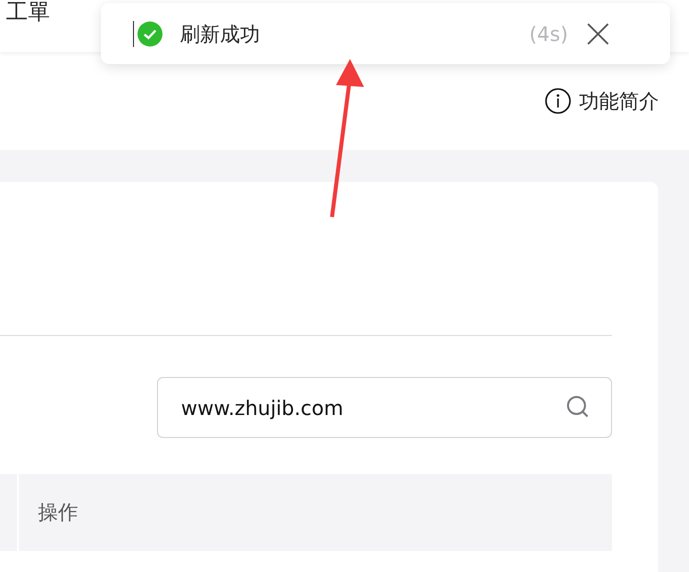  What do you see at coordinates (548, 34) in the screenshot?
I see `countdown: (4s)` at bounding box center [548, 34].